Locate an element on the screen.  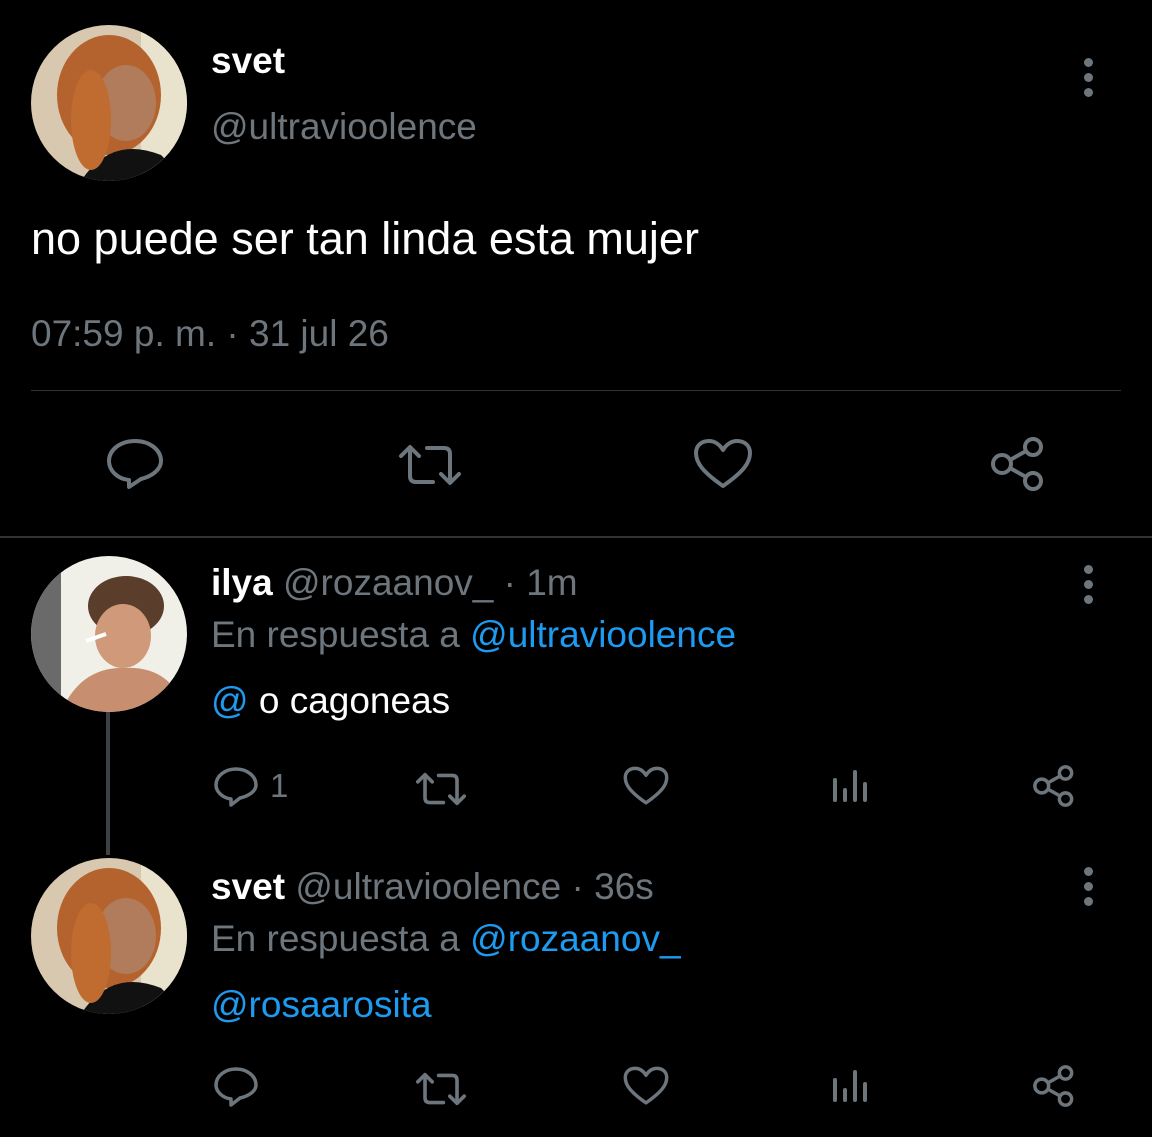
reply-count: 1 is located at coordinates (279, 785).